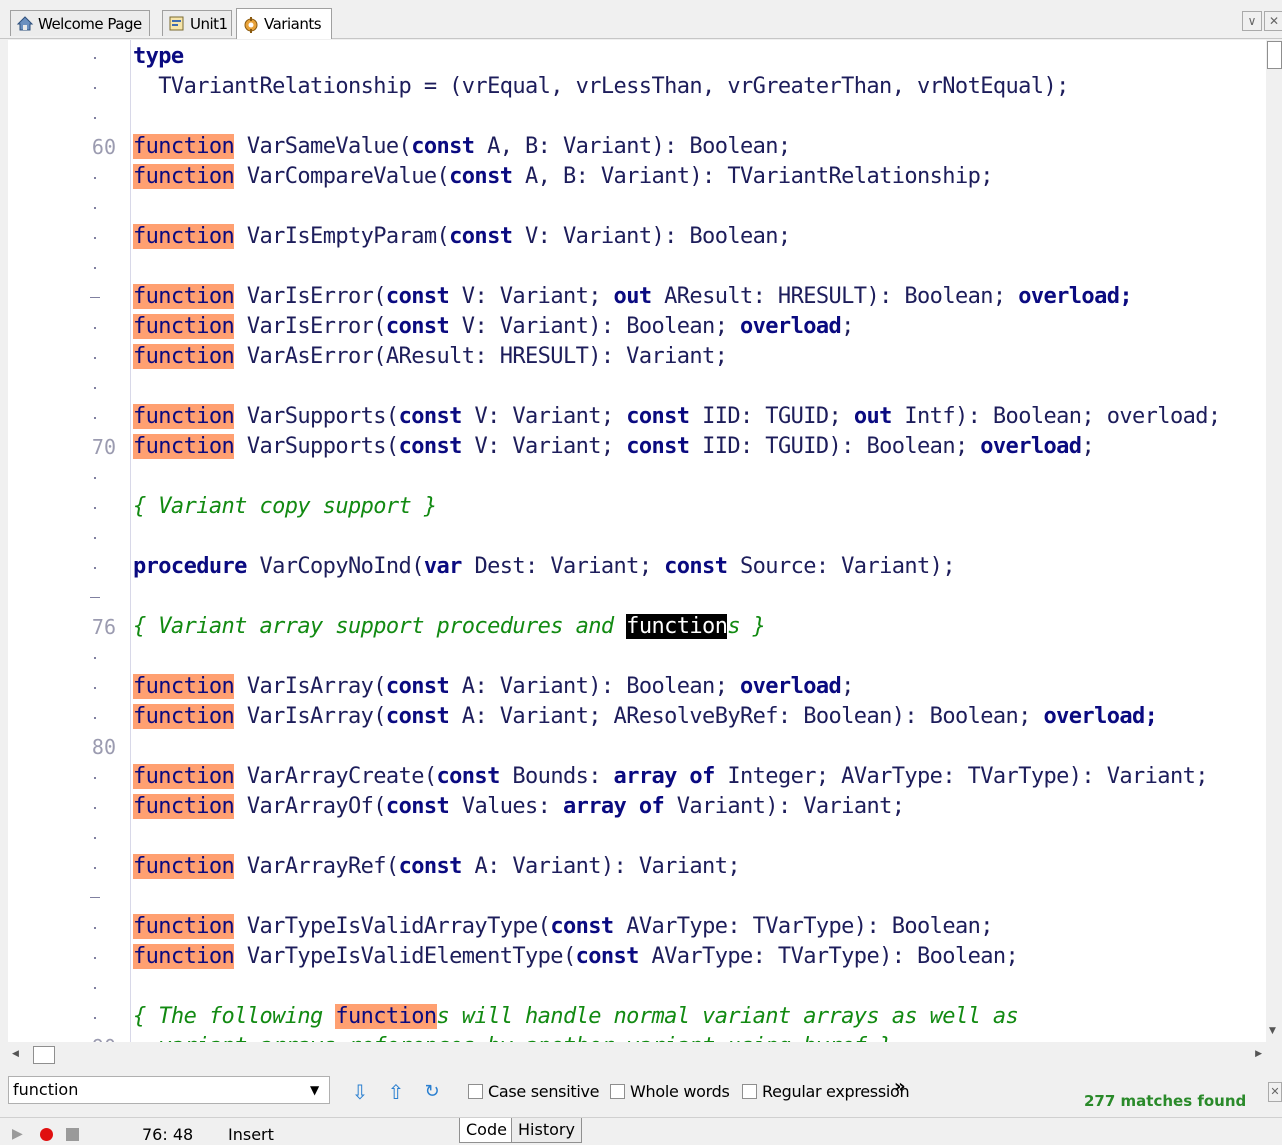 The image size is (1282, 1145). Describe the element at coordinates (342, 236) in the screenshot. I see `code-token: VarIsEmptyParam(` at that location.